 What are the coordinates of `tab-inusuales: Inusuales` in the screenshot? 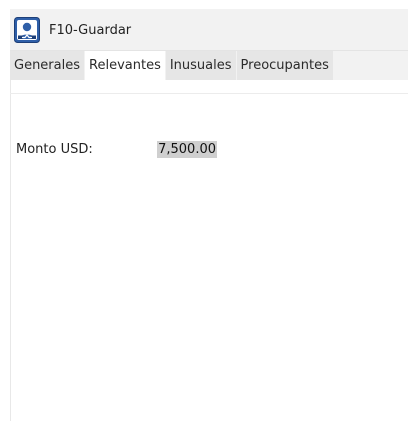 It's located at (200, 65).